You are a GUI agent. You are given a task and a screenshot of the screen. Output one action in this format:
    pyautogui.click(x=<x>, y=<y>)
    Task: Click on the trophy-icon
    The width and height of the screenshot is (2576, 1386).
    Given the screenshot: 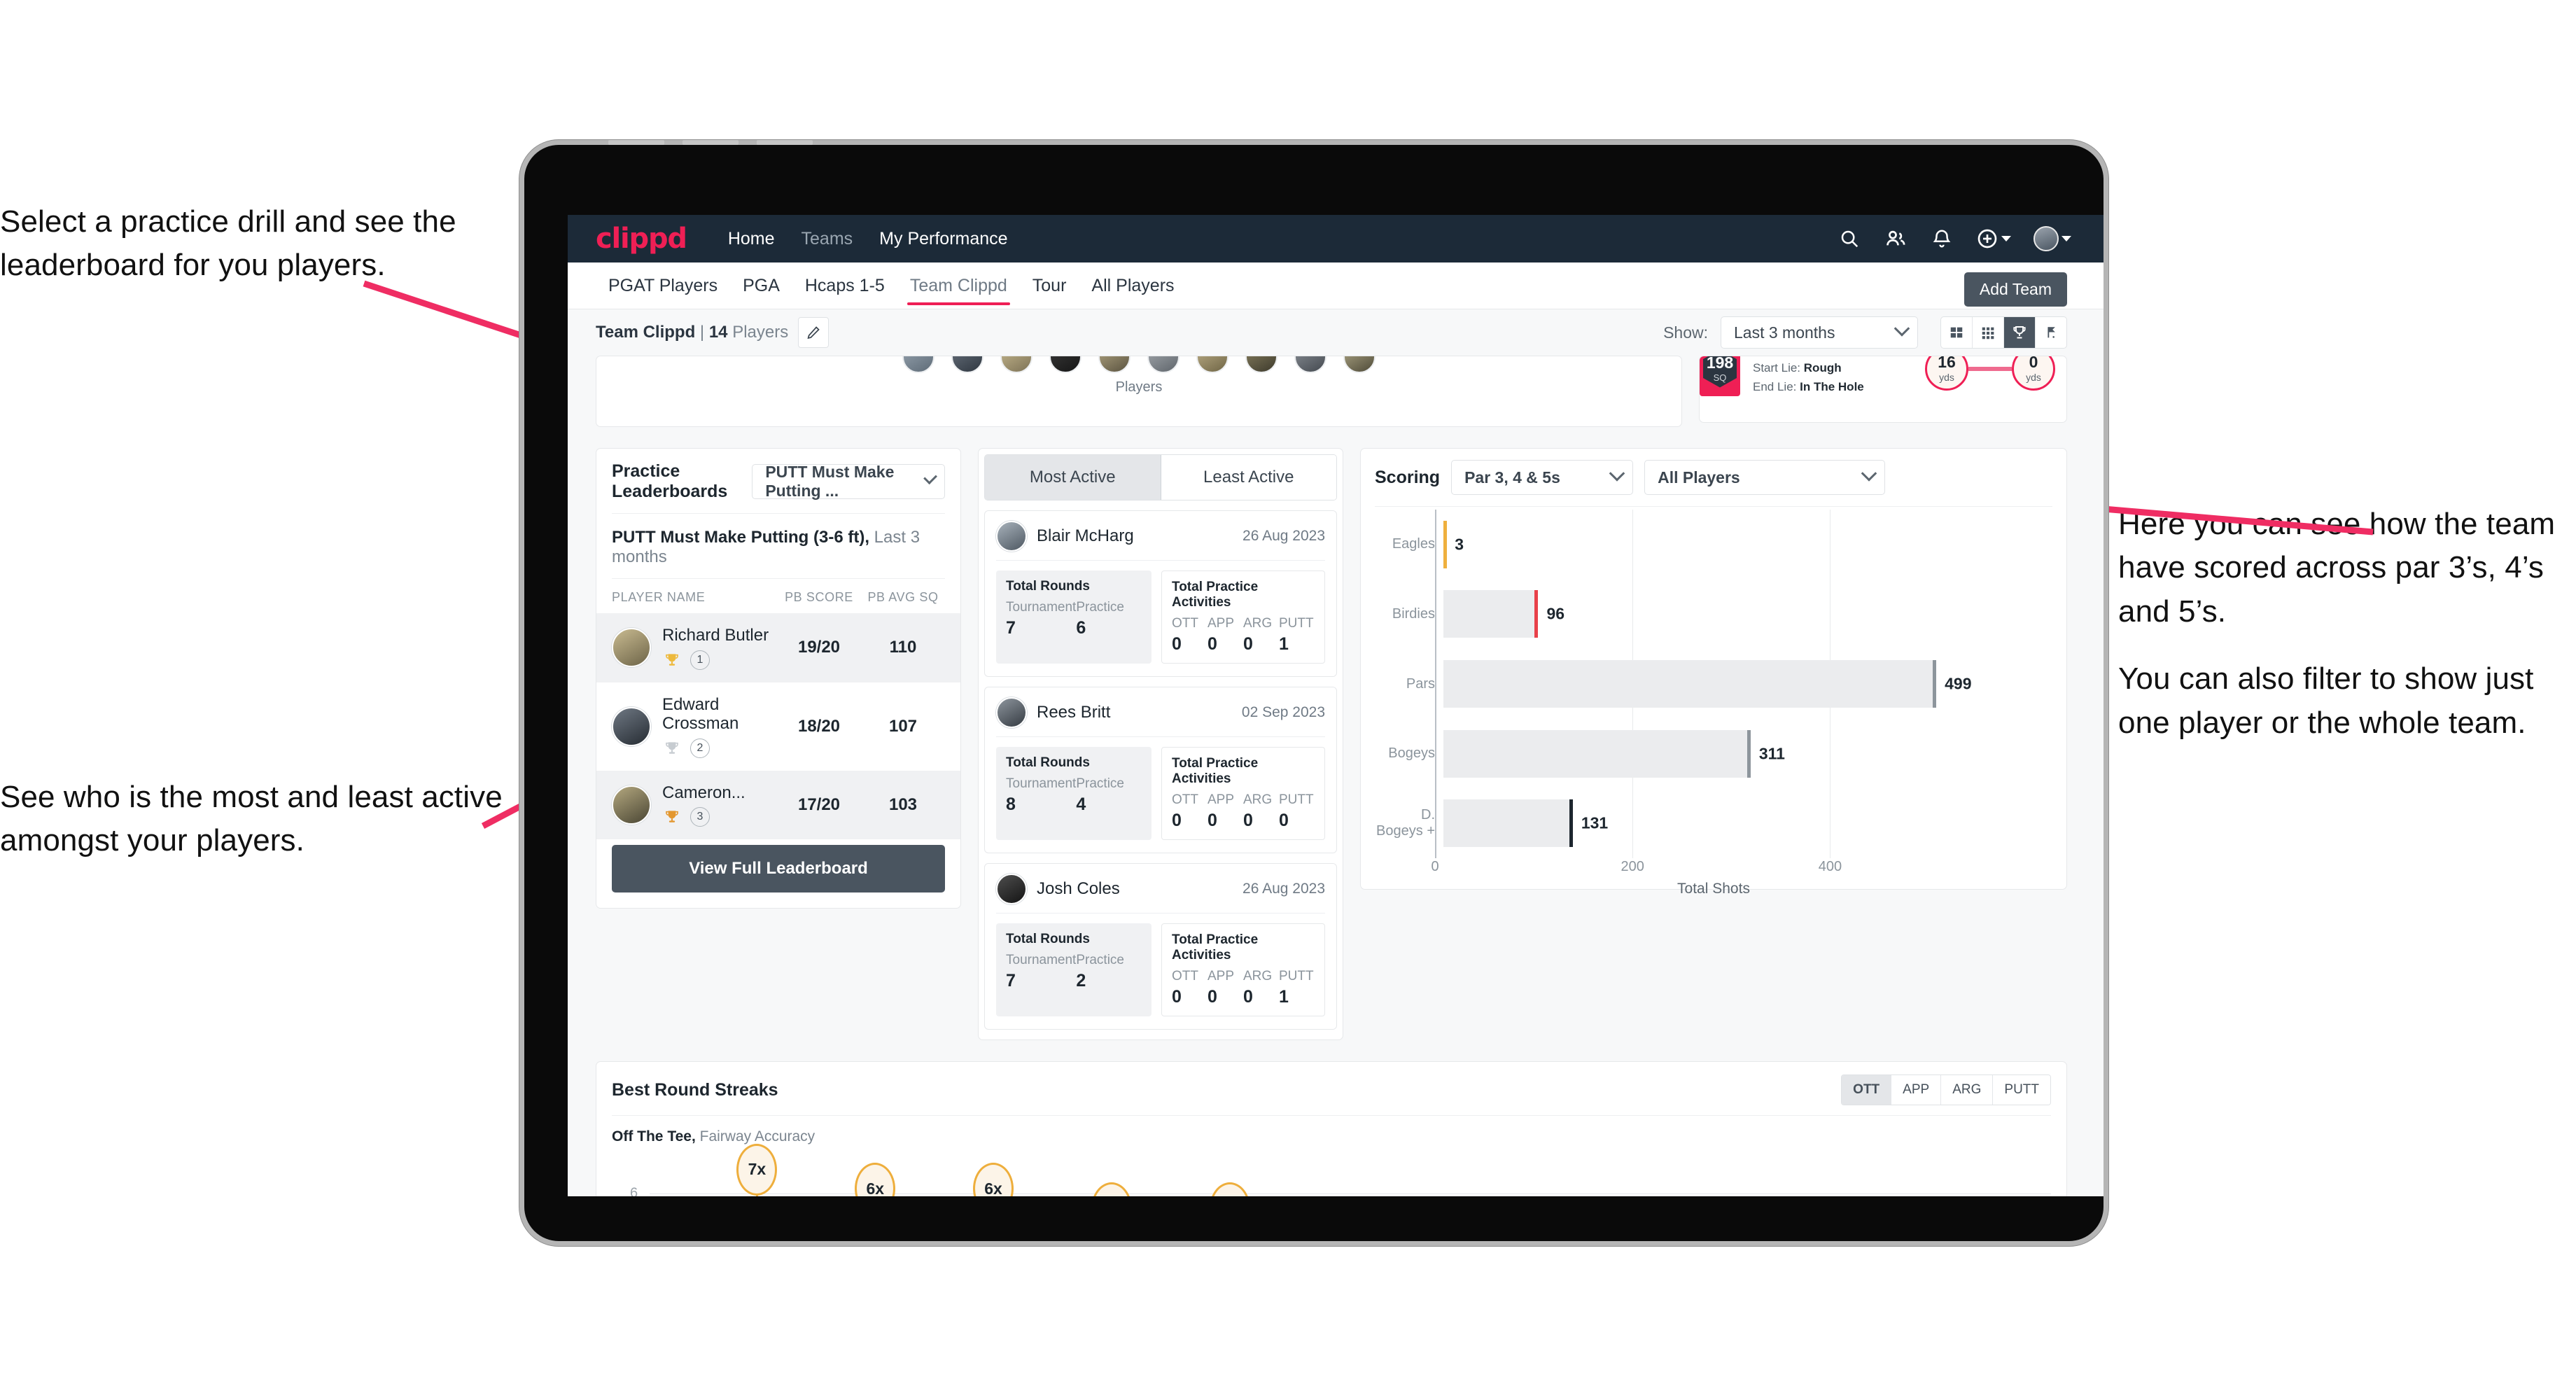 What is the action you would take?
    pyautogui.click(x=2019, y=332)
    